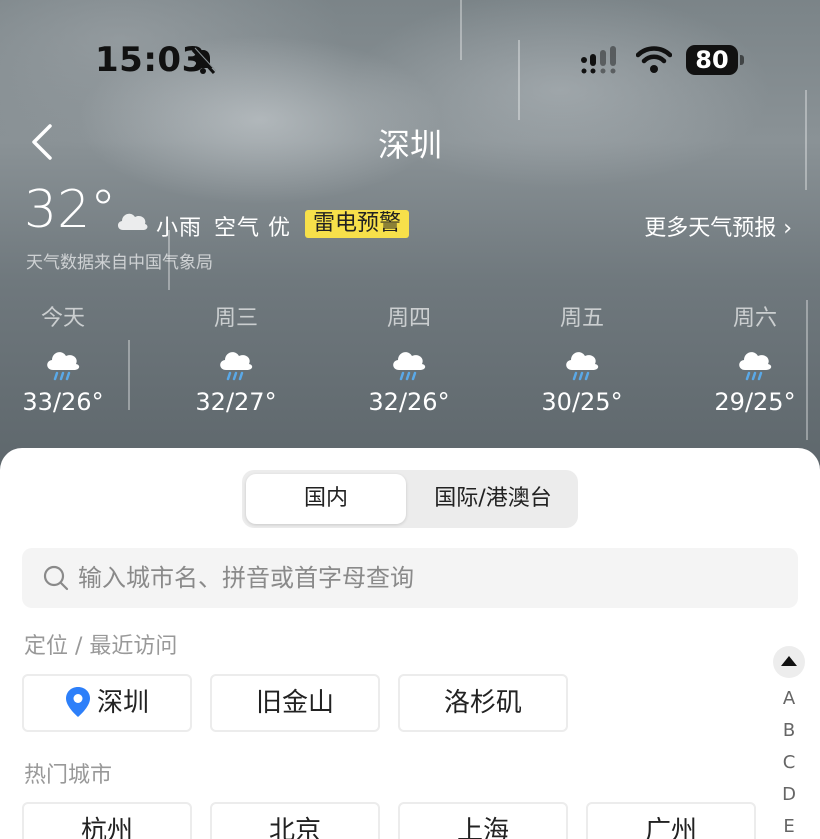 The image size is (820, 839). What do you see at coordinates (581, 318) in the screenshot?
I see `forecast-day-name: 周五` at bounding box center [581, 318].